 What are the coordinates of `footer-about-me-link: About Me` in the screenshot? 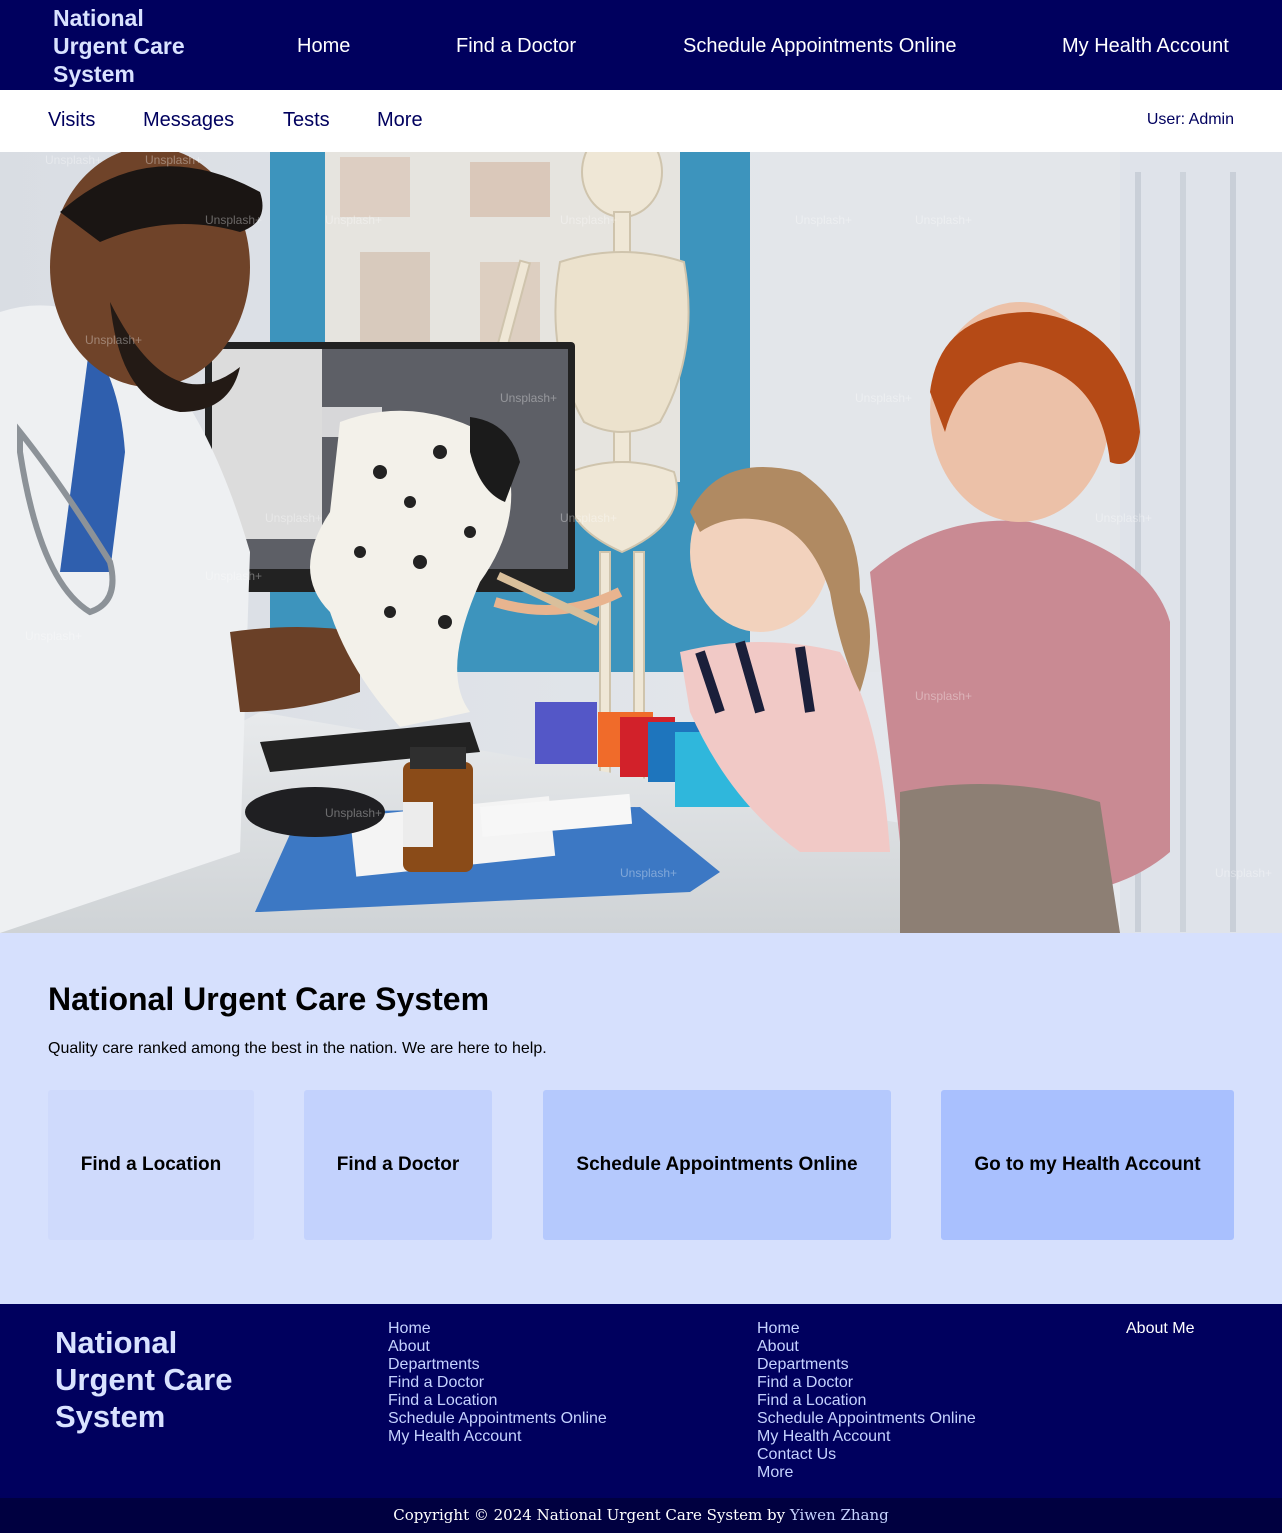 It's located at (1160, 1329).